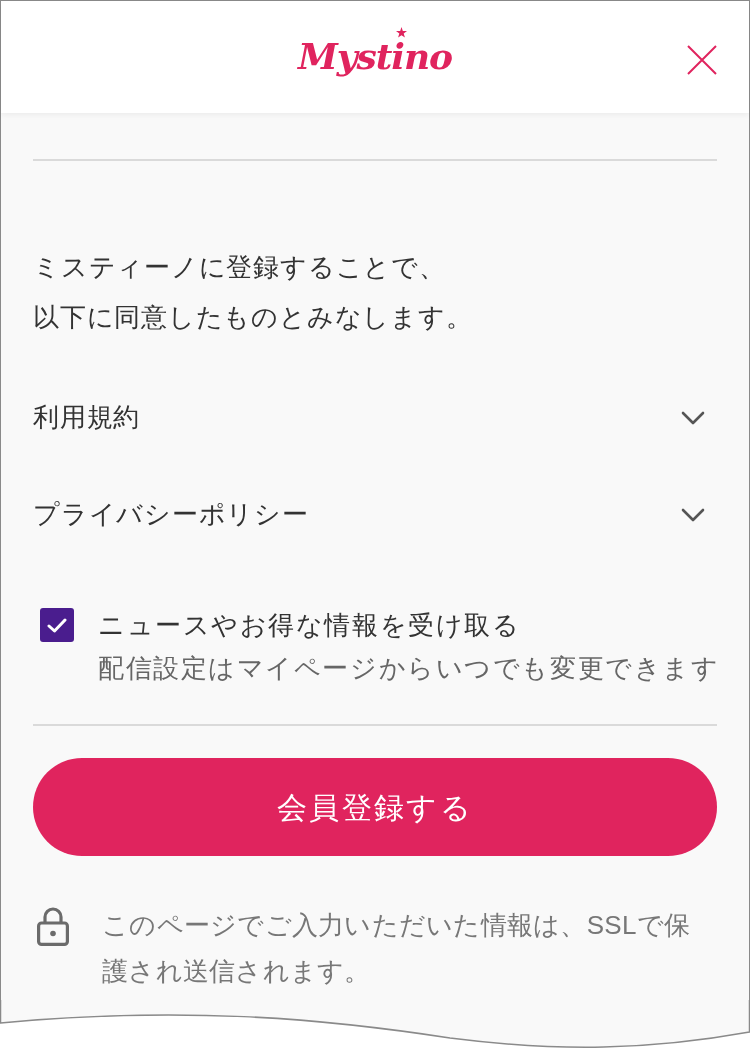 The height and width of the screenshot is (1051, 750). I want to click on lock-icon, so click(53, 926).